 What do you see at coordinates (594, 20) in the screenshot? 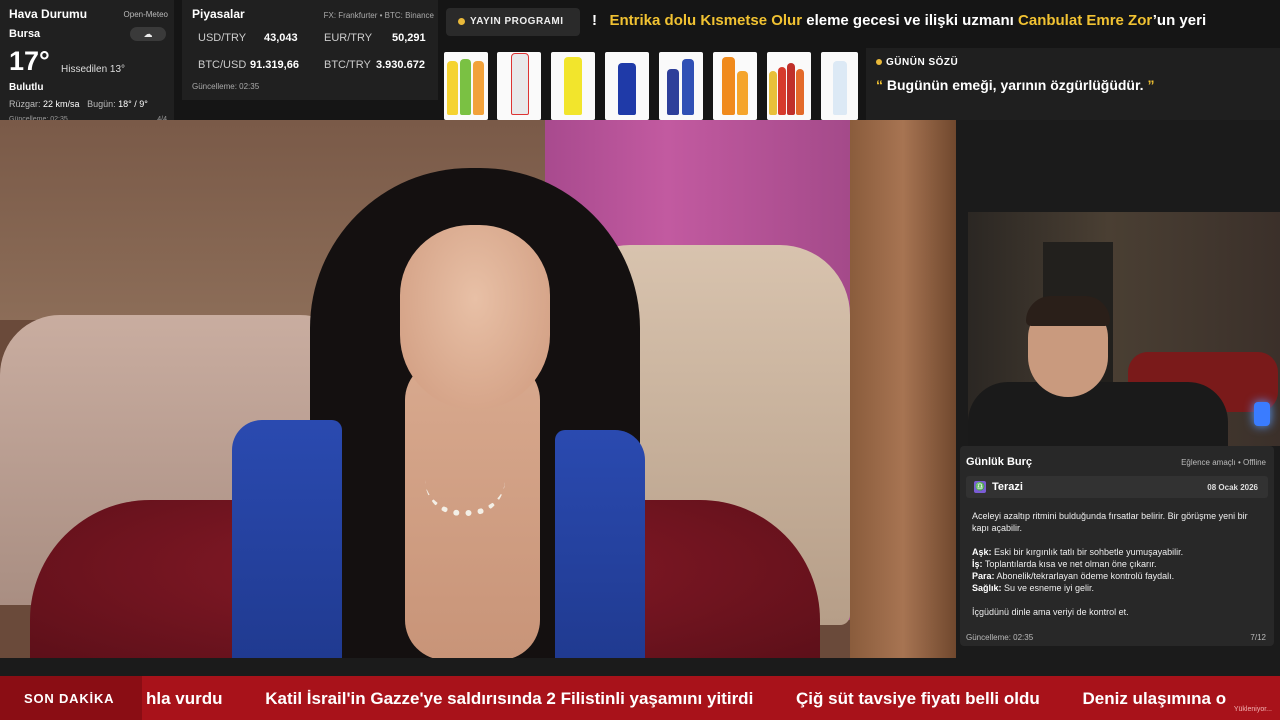
I see `ticker-lead: !` at bounding box center [594, 20].